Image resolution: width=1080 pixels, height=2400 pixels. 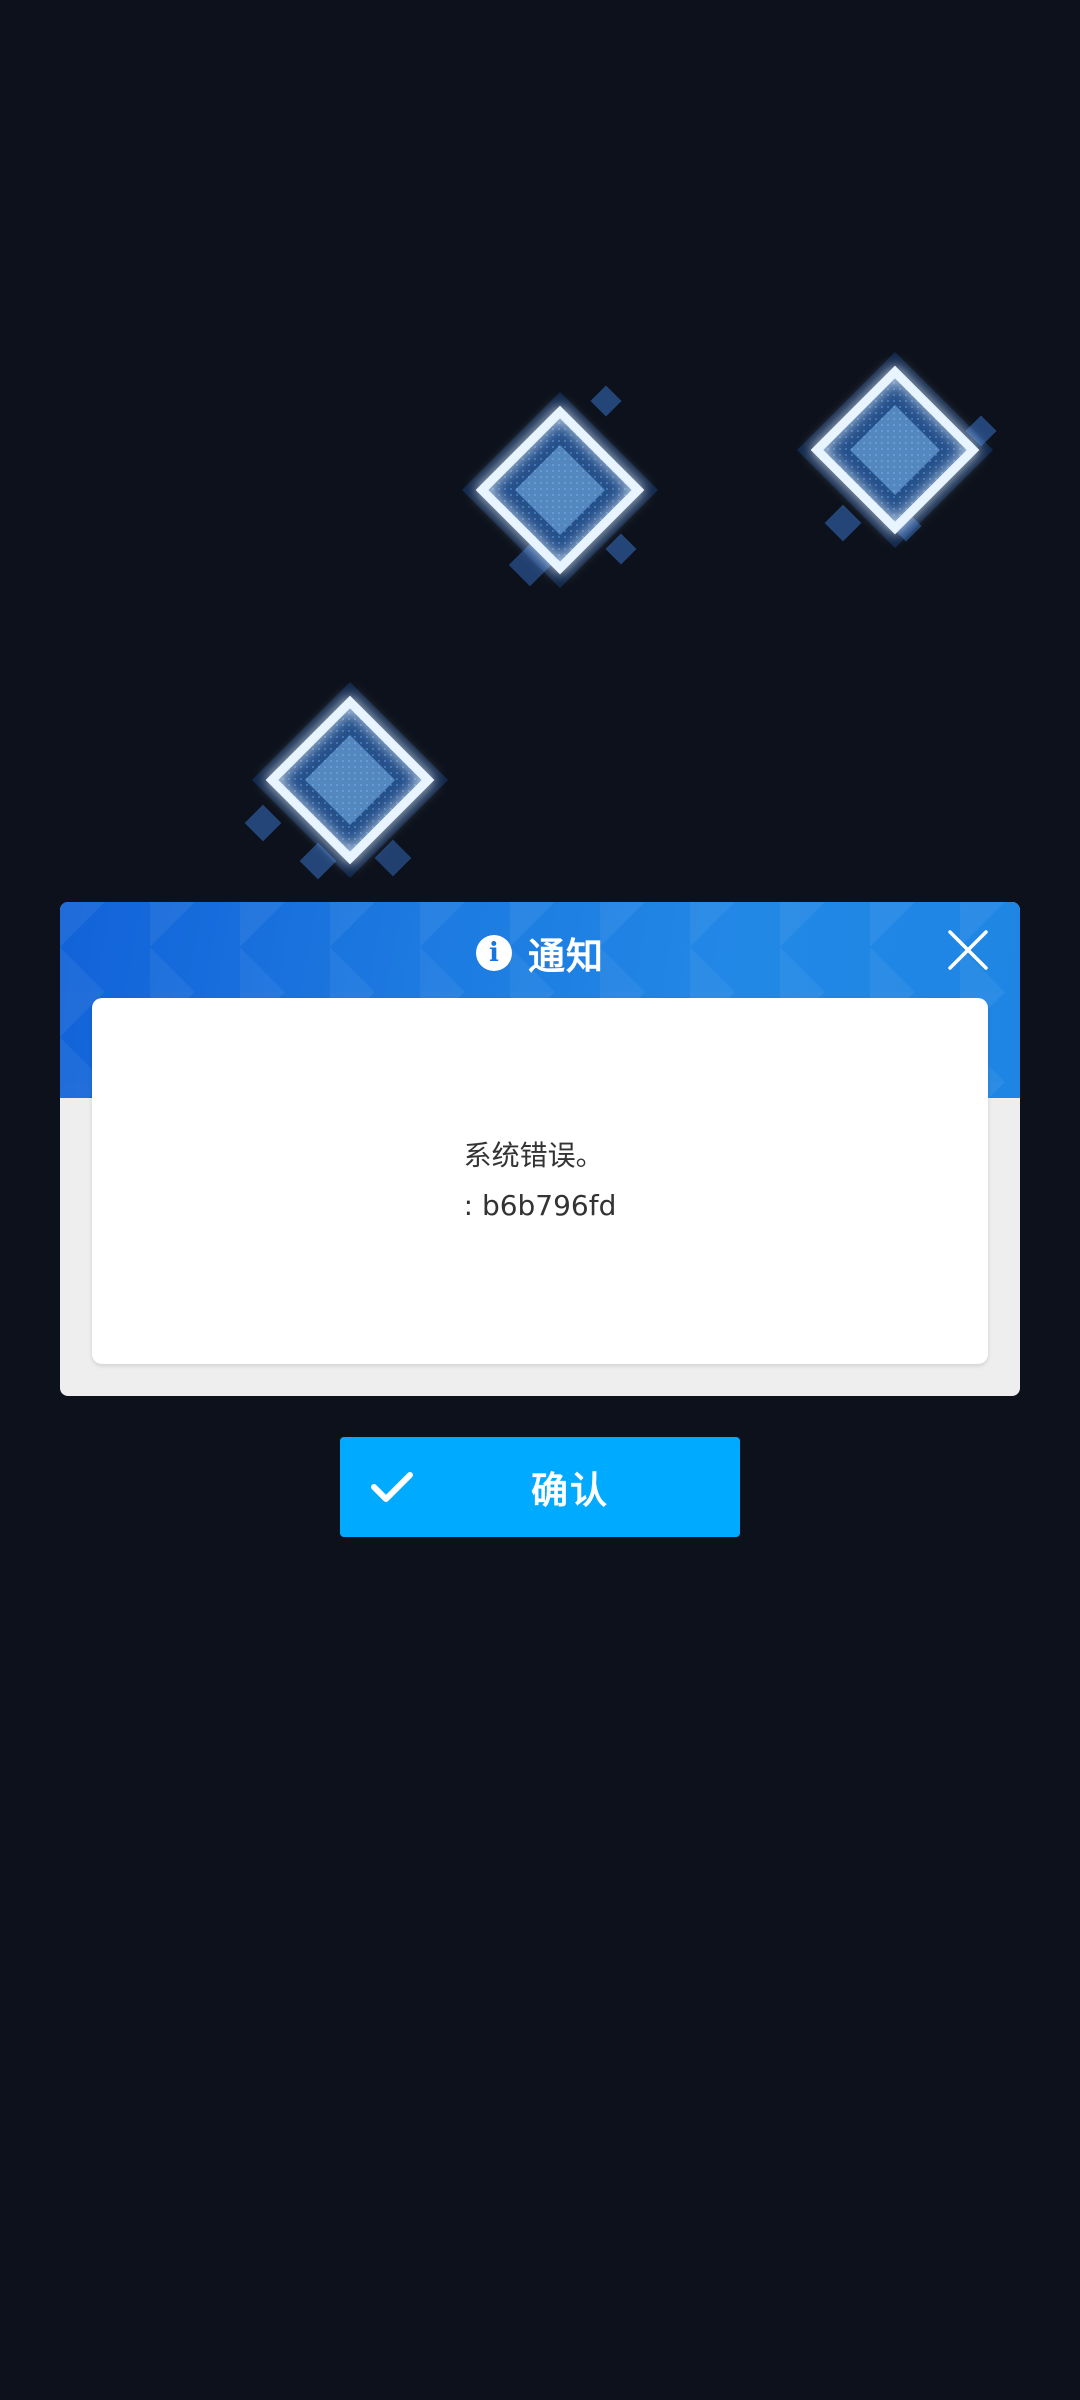 What do you see at coordinates (570, 1490) in the screenshot?
I see `confirm-button-label: 确认` at bounding box center [570, 1490].